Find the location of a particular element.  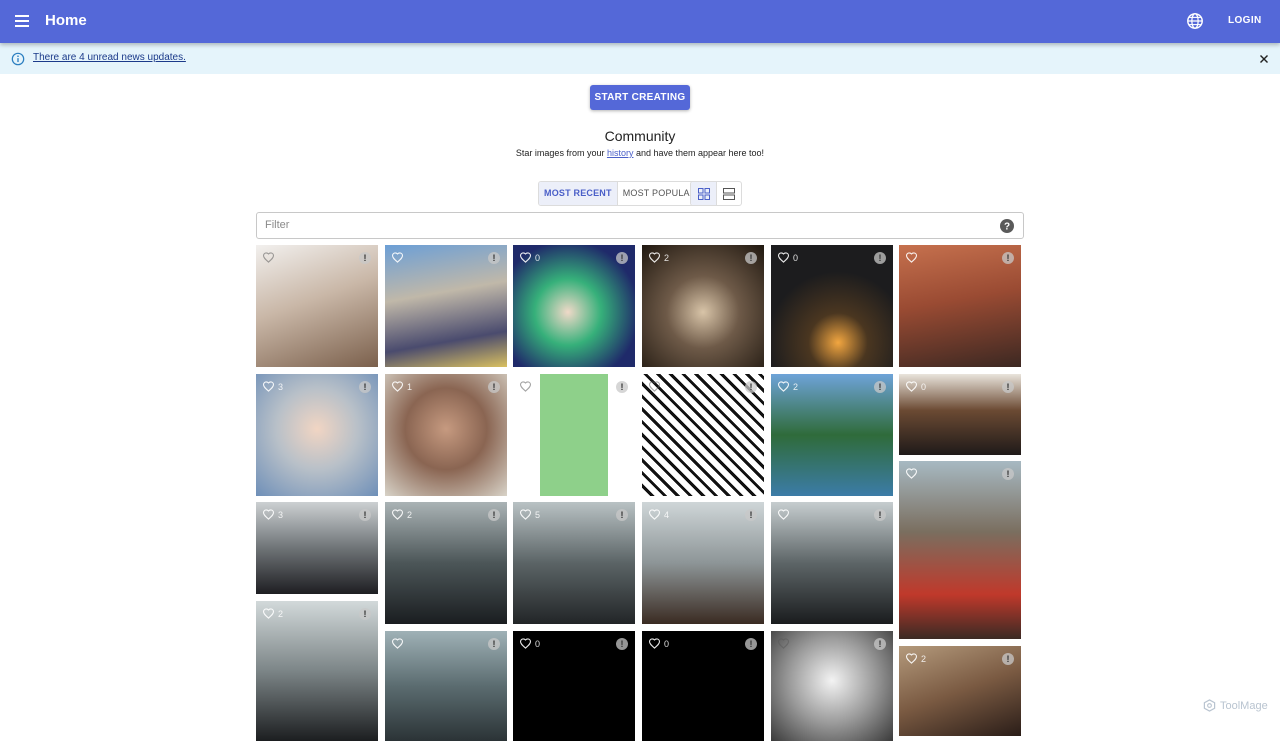

most-popular-button: MOST POPULAR is located at coordinates (659, 193).